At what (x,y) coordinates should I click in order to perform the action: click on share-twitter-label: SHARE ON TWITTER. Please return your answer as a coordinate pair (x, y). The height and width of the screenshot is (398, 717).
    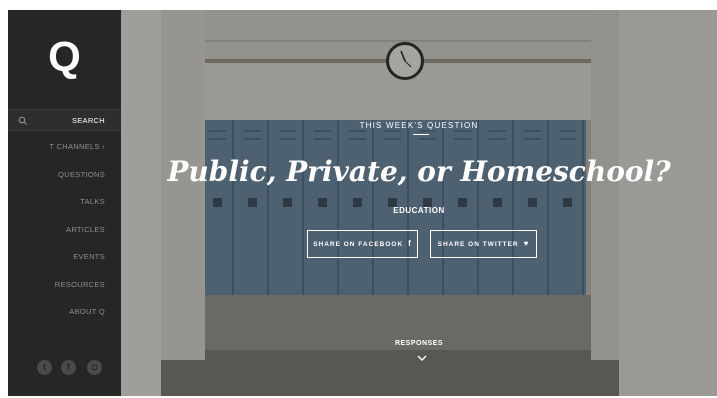
    Looking at the image, I should click on (478, 244).